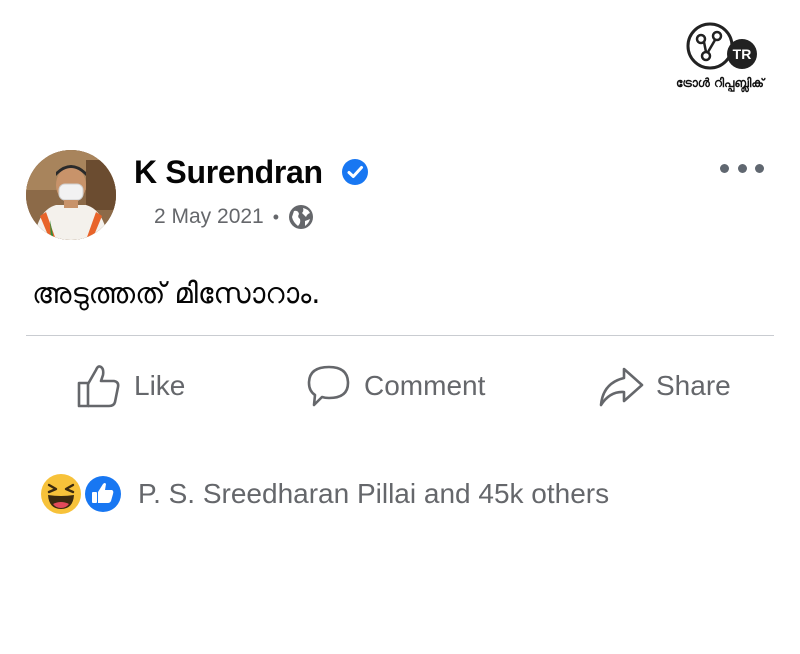 Image resolution: width=800 pixels, height=654 pixels. I want to click on comment-label: Comment, so click(425, 385).